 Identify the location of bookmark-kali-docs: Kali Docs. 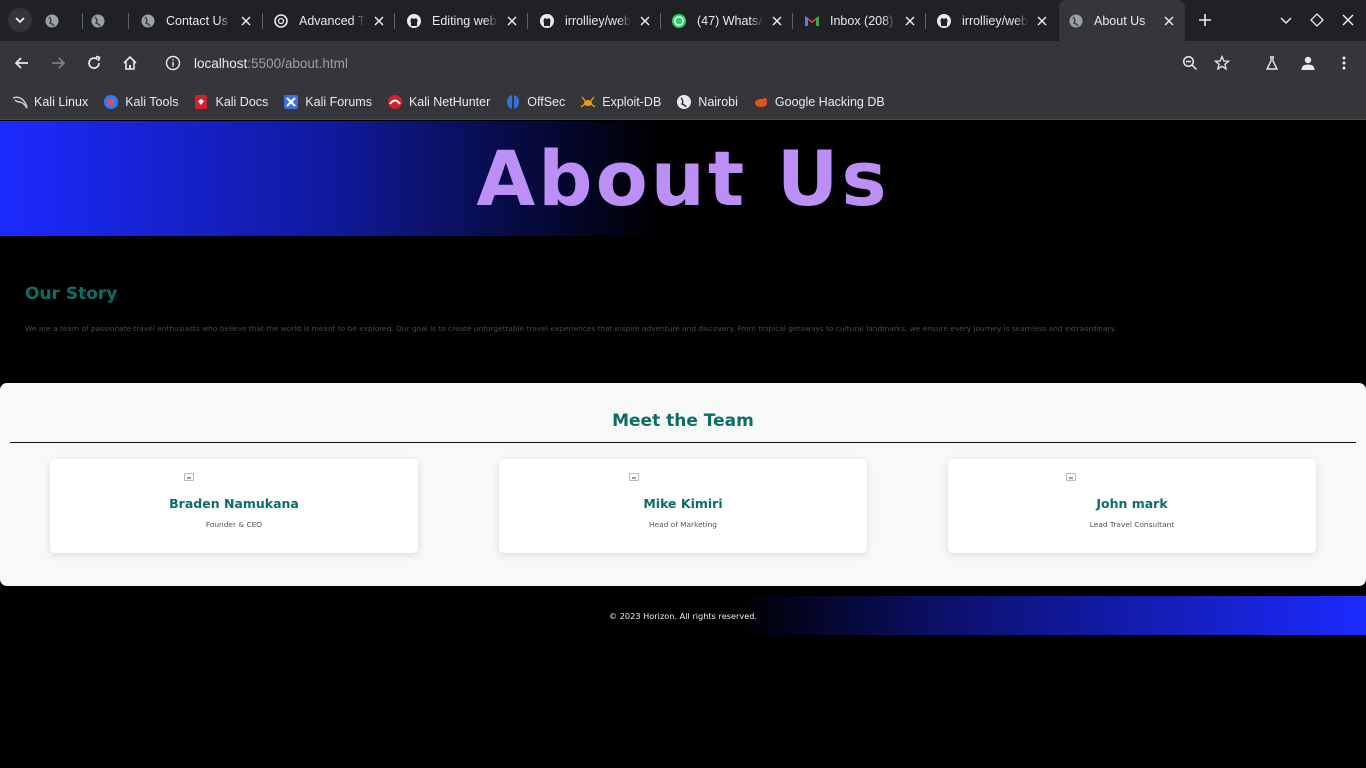
(230, 102).